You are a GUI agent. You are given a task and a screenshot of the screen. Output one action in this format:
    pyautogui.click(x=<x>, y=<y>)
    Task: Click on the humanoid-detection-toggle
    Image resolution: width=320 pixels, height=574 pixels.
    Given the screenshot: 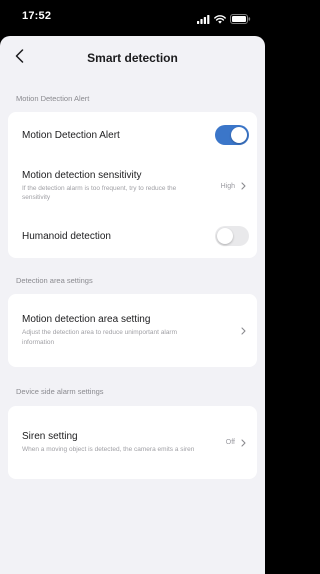 What is the action you would take?
    pyautogui.click(x=232, y=236)
    